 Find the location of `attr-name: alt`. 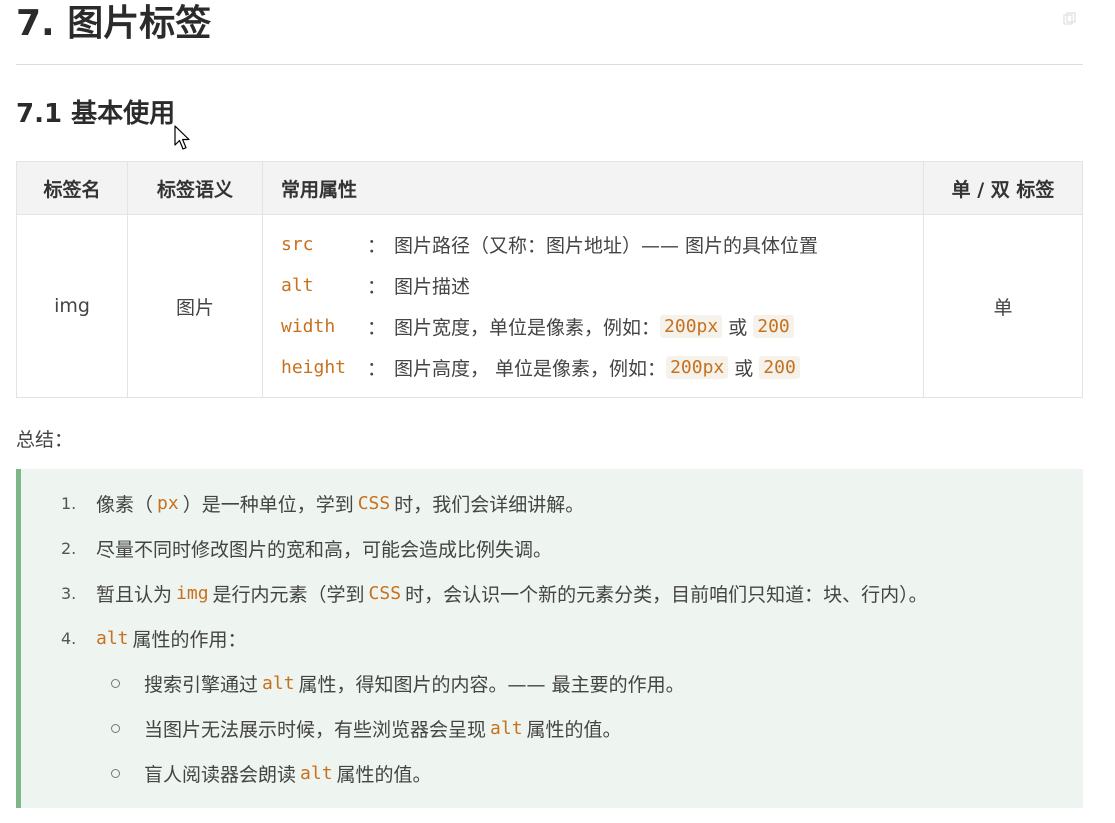

attr-name: alt is located at coordinates (297, 285).